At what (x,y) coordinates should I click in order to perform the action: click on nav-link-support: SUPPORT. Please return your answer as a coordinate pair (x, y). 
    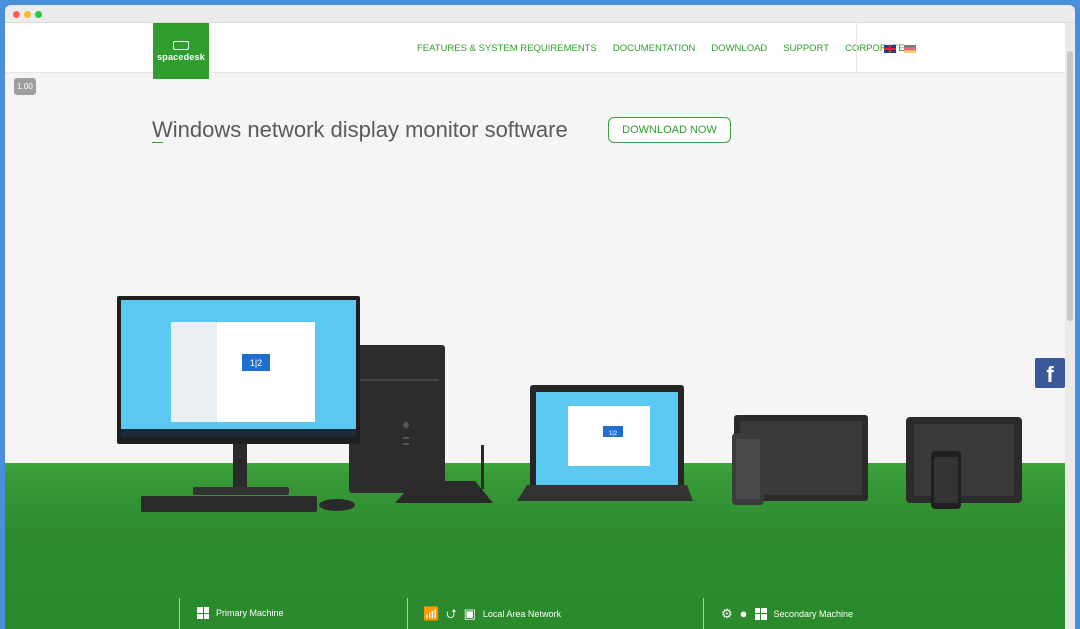
    Looking at the image, I should click on (806, 48).